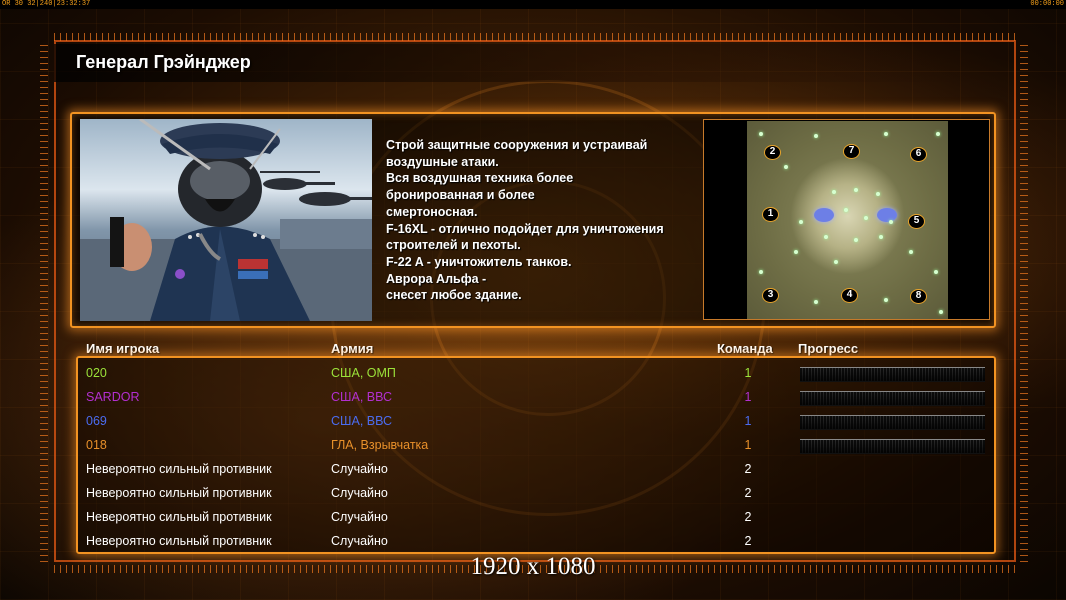  What do you see at coordinates (533, 421) in the screenshot?
I see `player-row: 069 США, ВВС 1` at bounding box center [533, 421].